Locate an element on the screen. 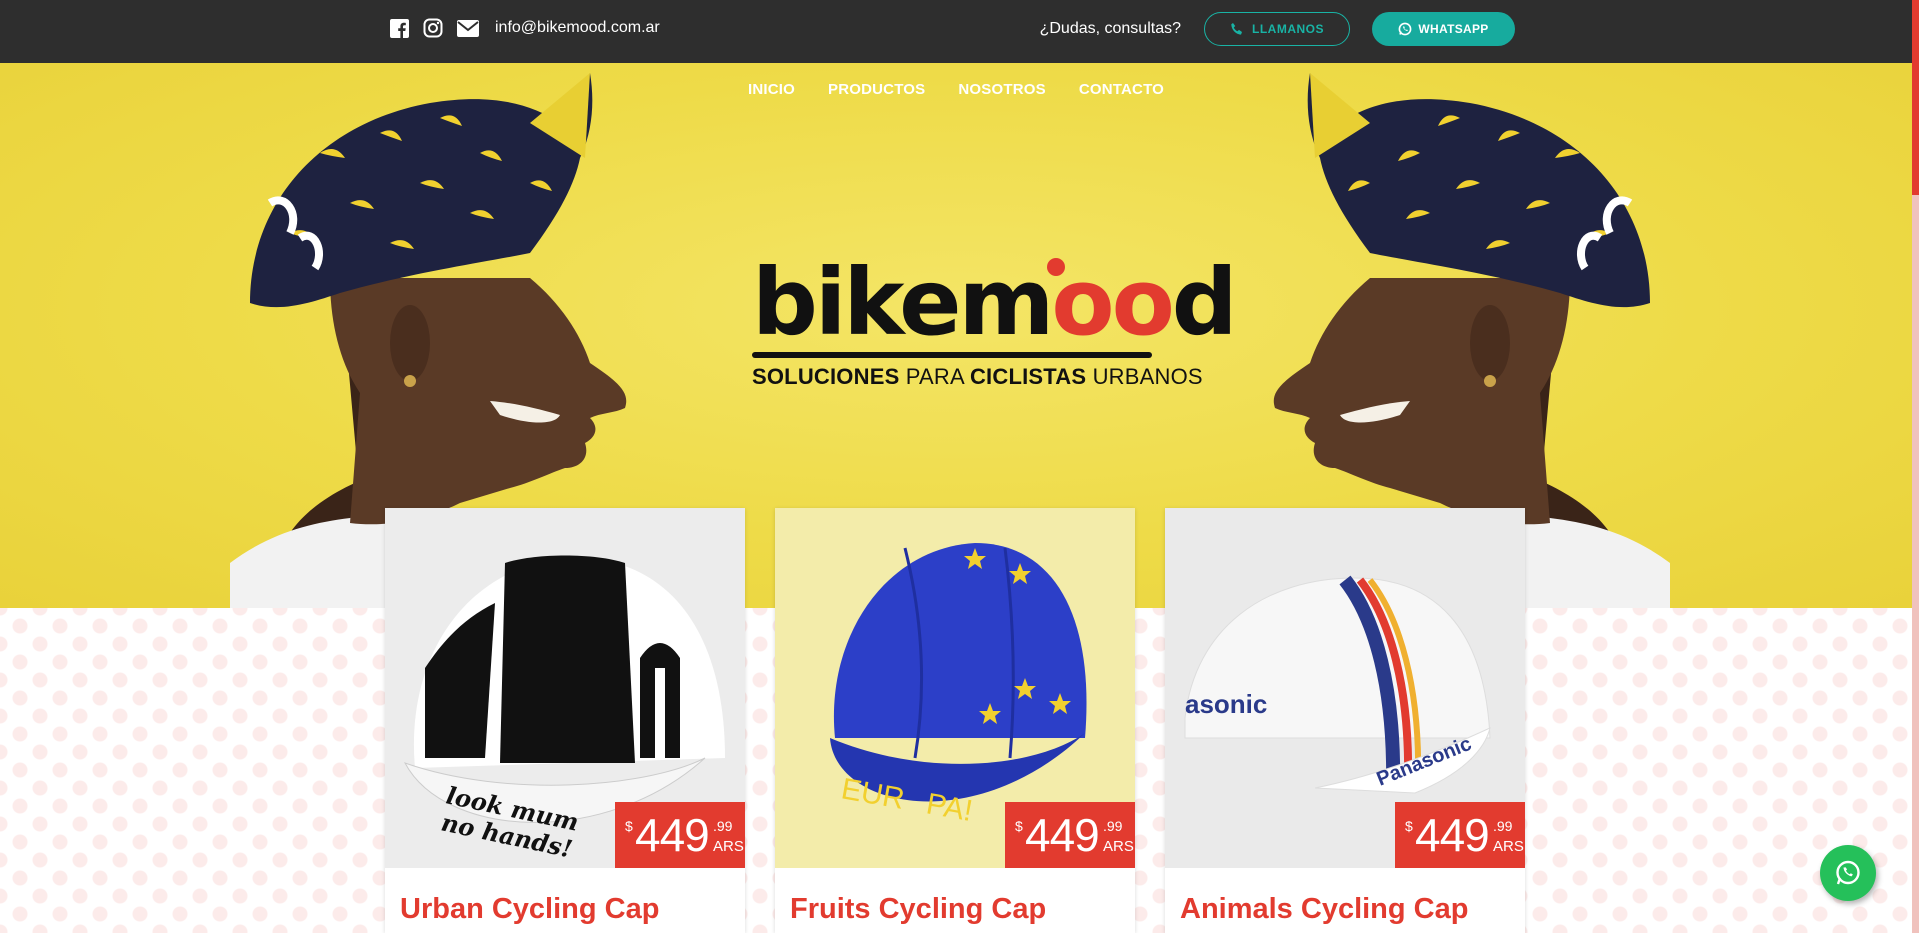 The image size is (1919, 933). nav-item-inicio: INICIO is located at coordinates (771, 89).